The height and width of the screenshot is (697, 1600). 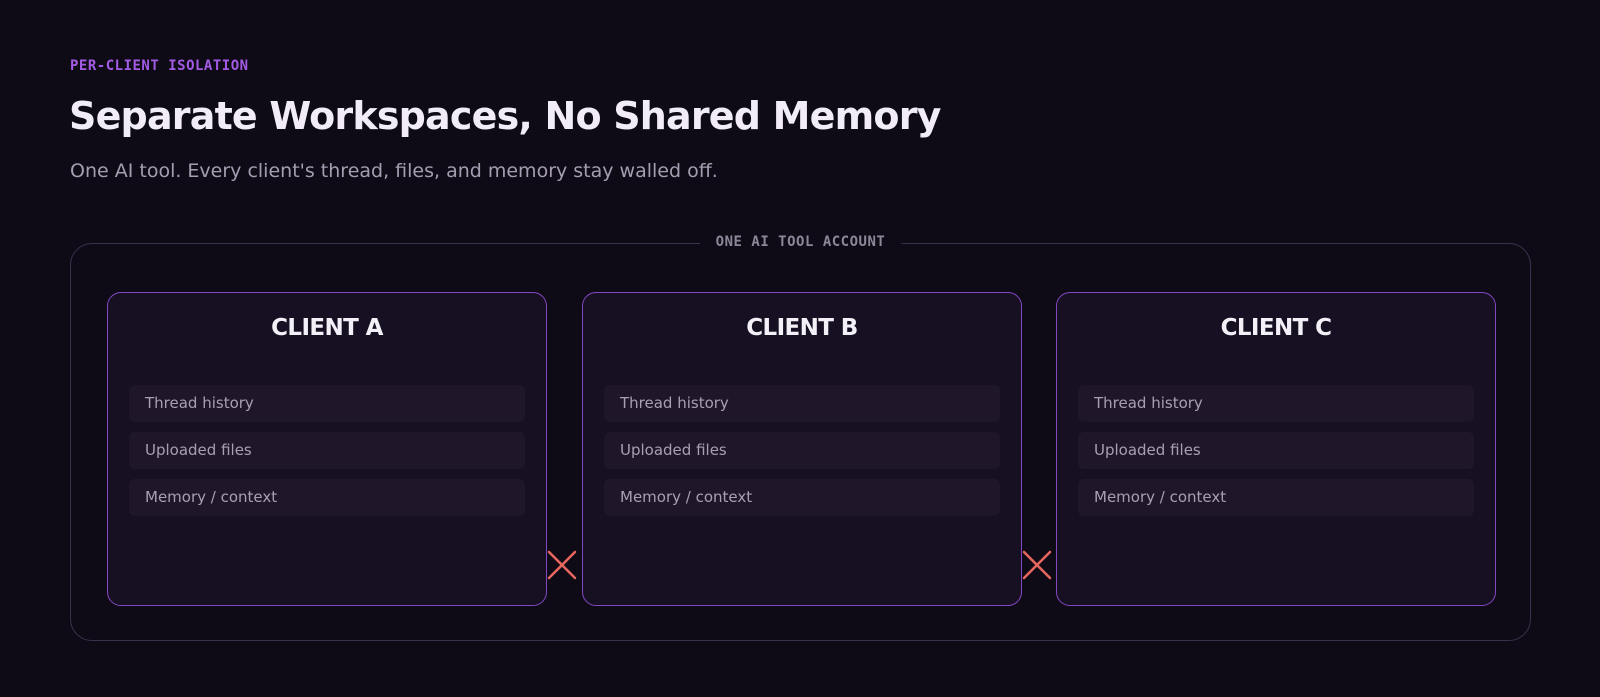 What do you see at coordinates (159, 66) in the screenshot?
I see `eyebrow-label: PER-CLIENT ISOLATION` at bounding box center [159, 66].